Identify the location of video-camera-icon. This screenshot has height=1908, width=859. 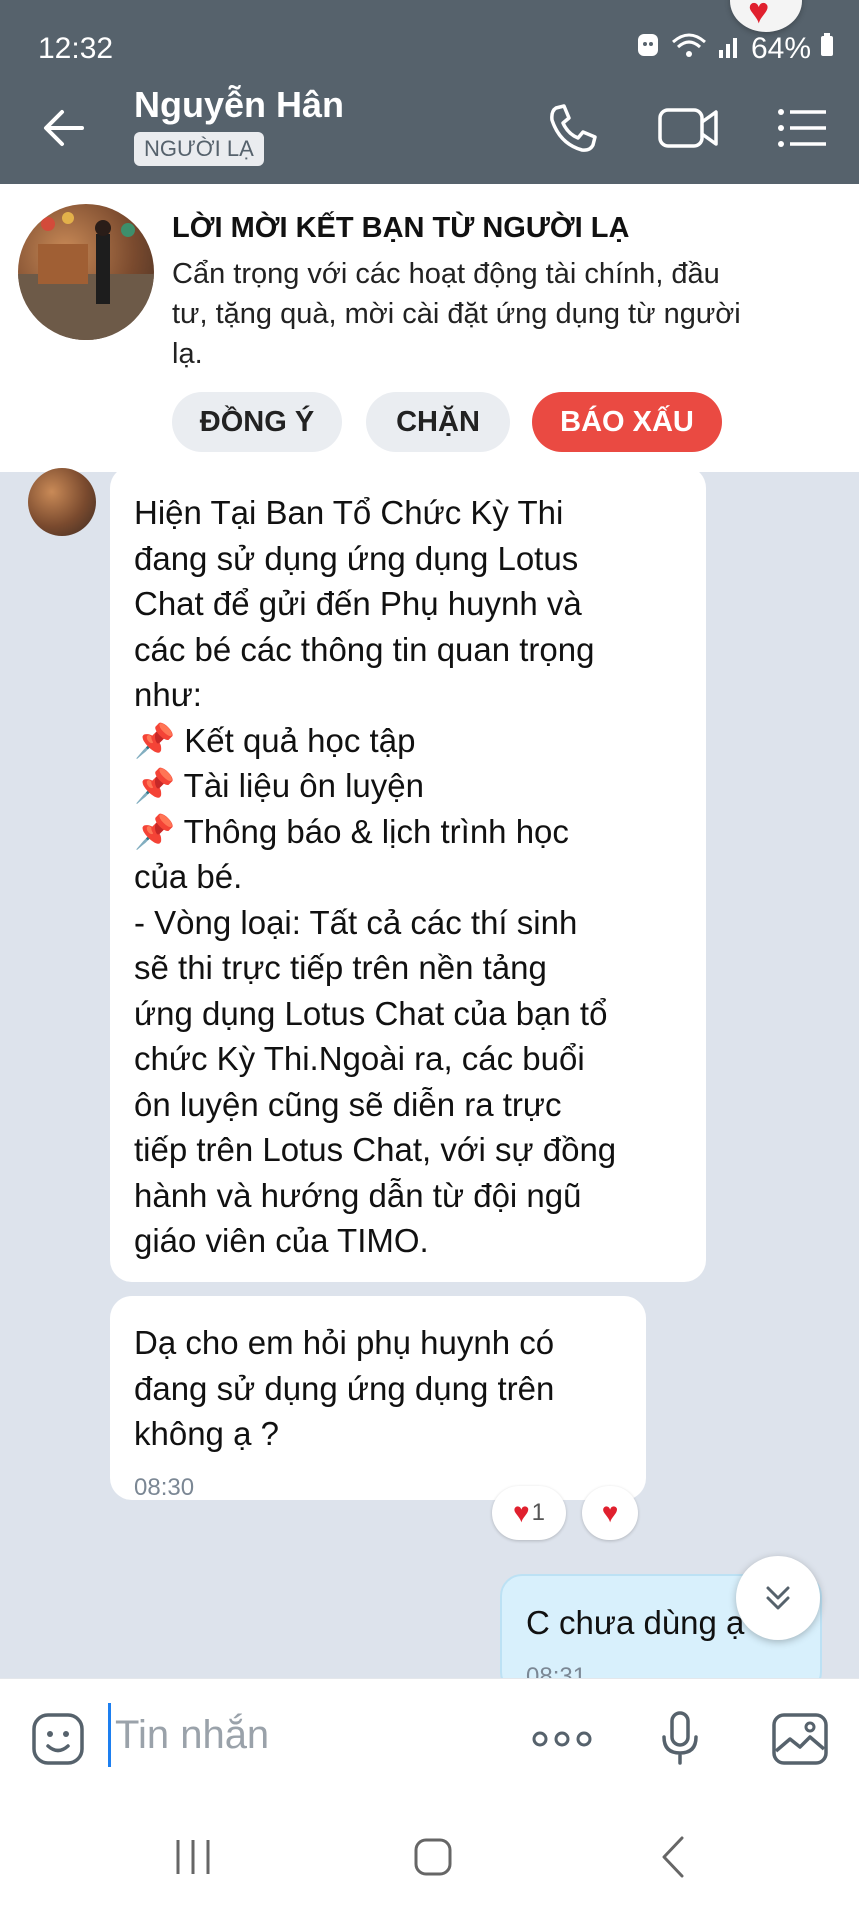
(688, 128).